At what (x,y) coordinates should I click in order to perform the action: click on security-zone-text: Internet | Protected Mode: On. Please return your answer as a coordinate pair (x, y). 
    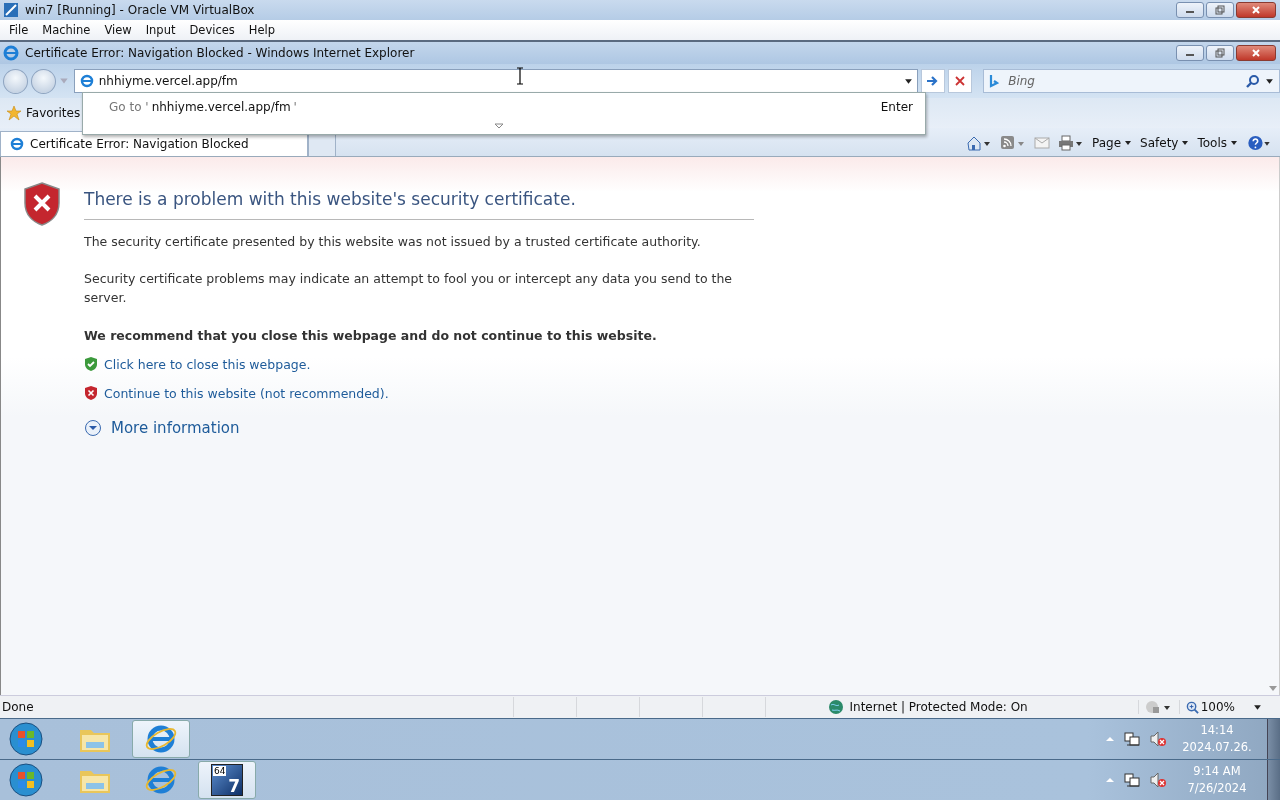
    Looking at the image, I should click on (994, 707).